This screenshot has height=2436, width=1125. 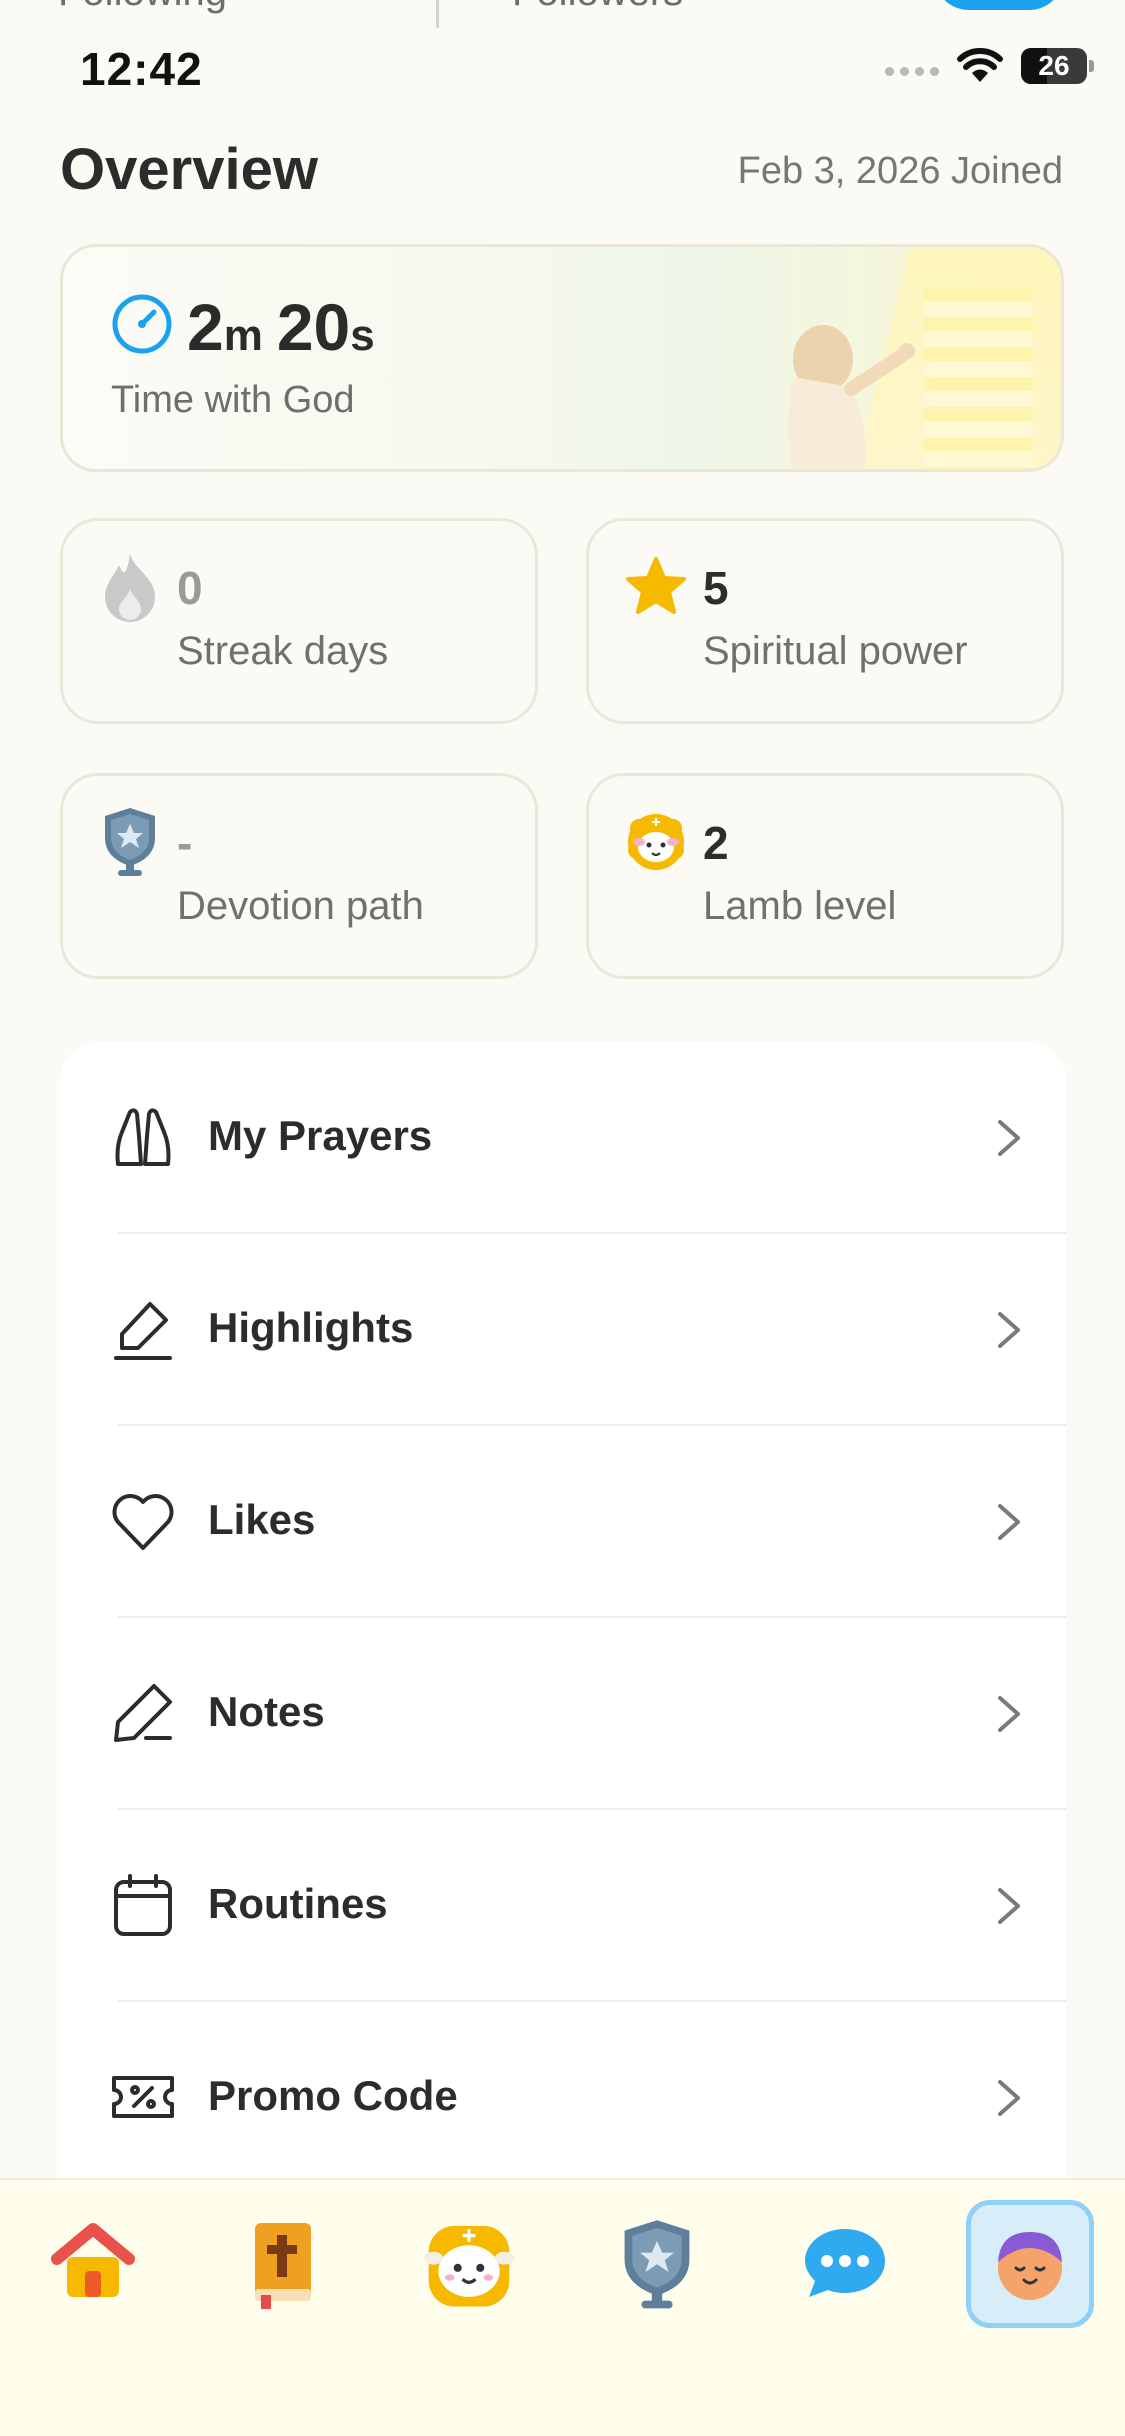 What do you see at coordinates (205, 327) in the screenshot?
I see `time-minutes: 2` at bounding box center [205, 327].